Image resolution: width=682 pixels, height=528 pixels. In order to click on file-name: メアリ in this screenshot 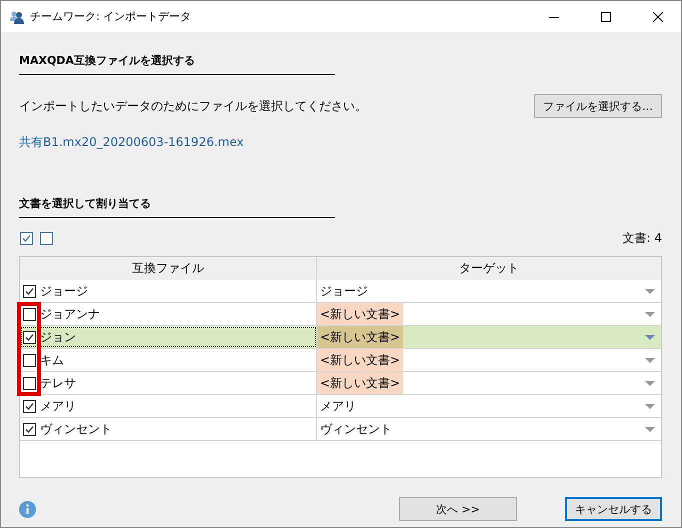, I will do `click(58, 406)`.